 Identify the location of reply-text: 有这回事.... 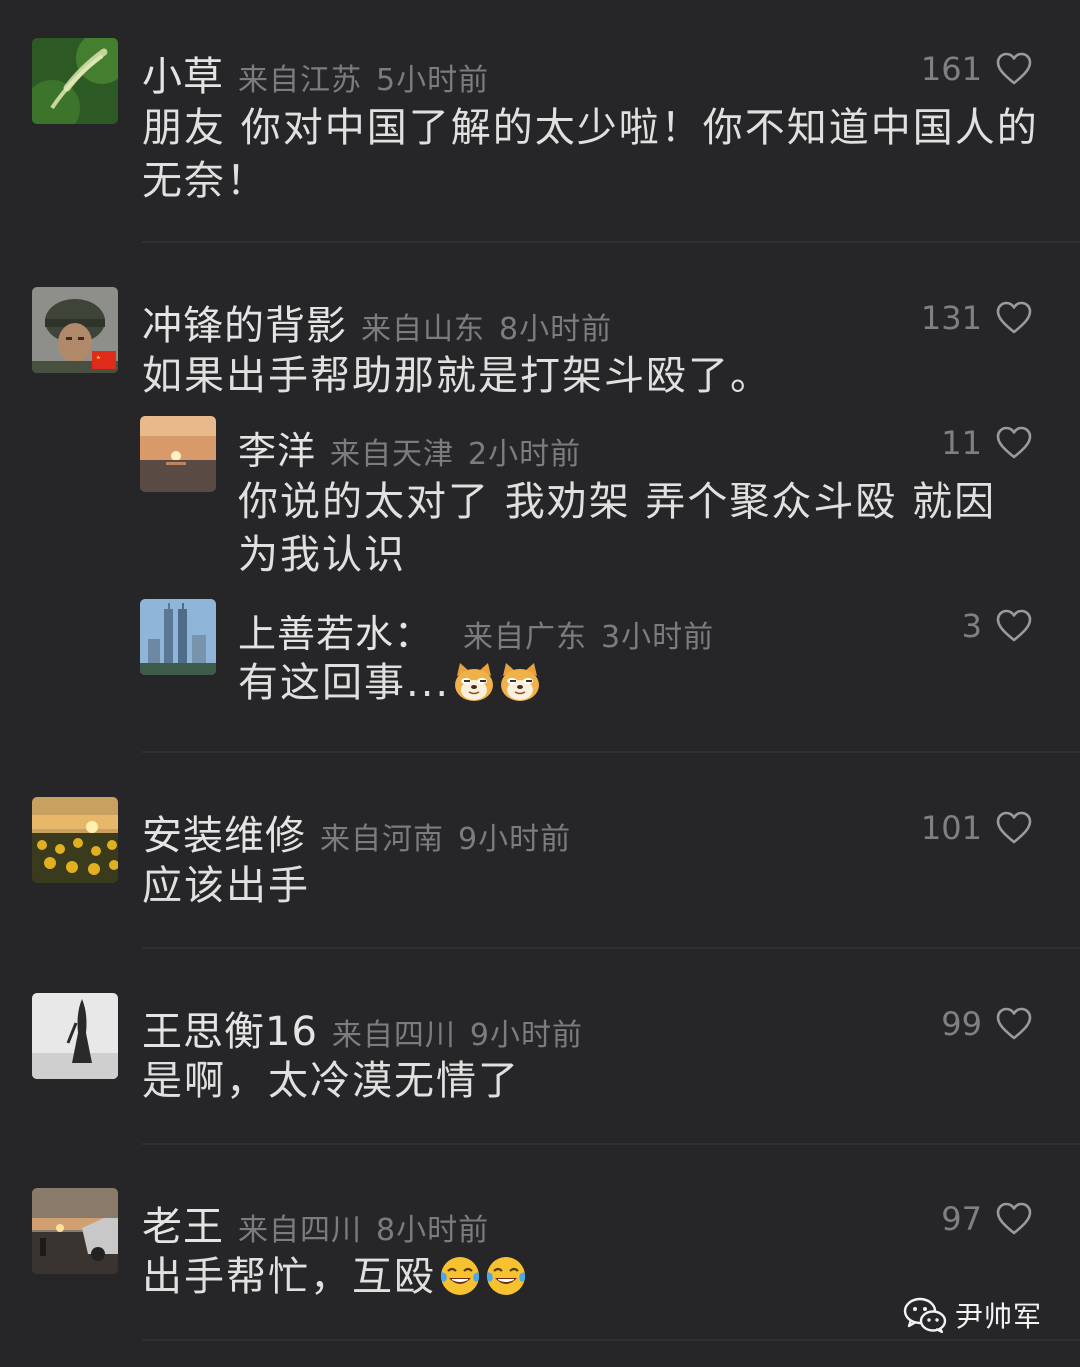
(638, 683).